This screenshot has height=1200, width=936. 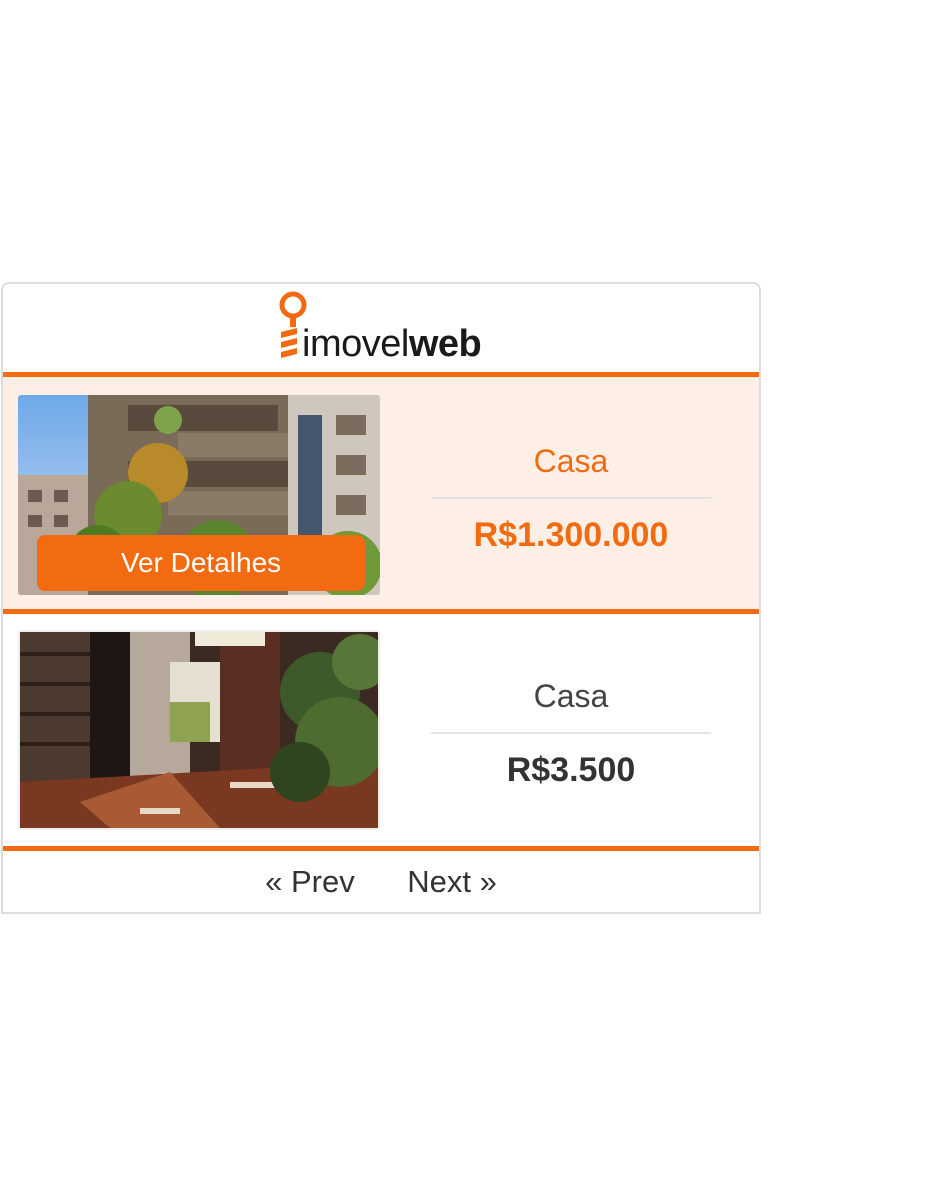 I want to click on property-price: R$3.500, so click(x=571, y=770).